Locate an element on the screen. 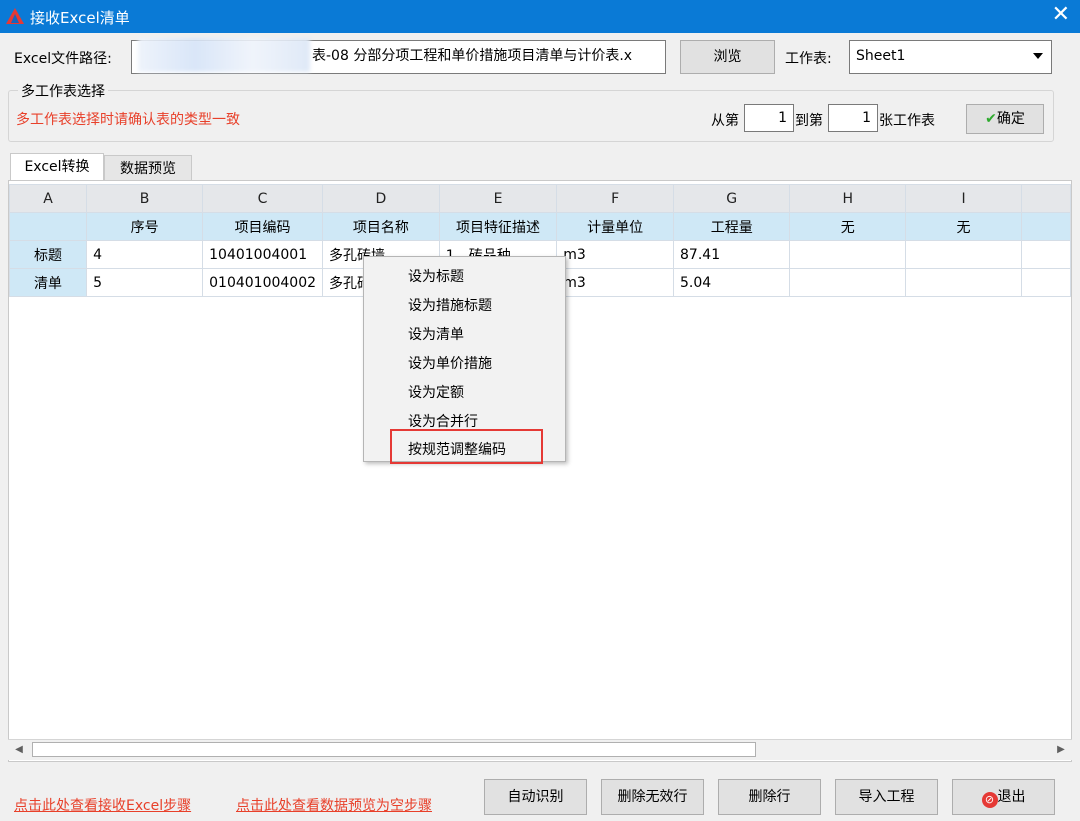  browse-button: 浏览 is located at coordinates (727, 57).